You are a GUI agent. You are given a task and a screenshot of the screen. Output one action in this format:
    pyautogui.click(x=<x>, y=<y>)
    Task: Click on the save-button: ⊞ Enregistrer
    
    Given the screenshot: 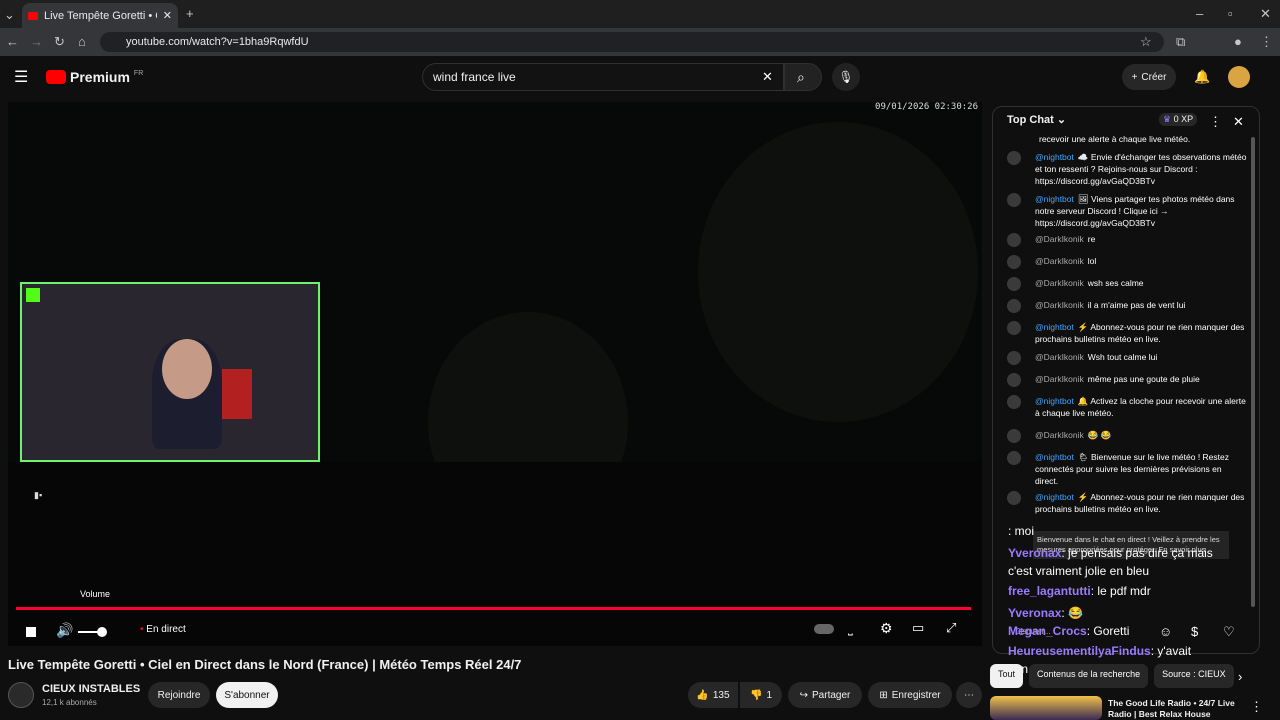 What is the action you would take?
    pyautogui.click(x=910, y=695)
    